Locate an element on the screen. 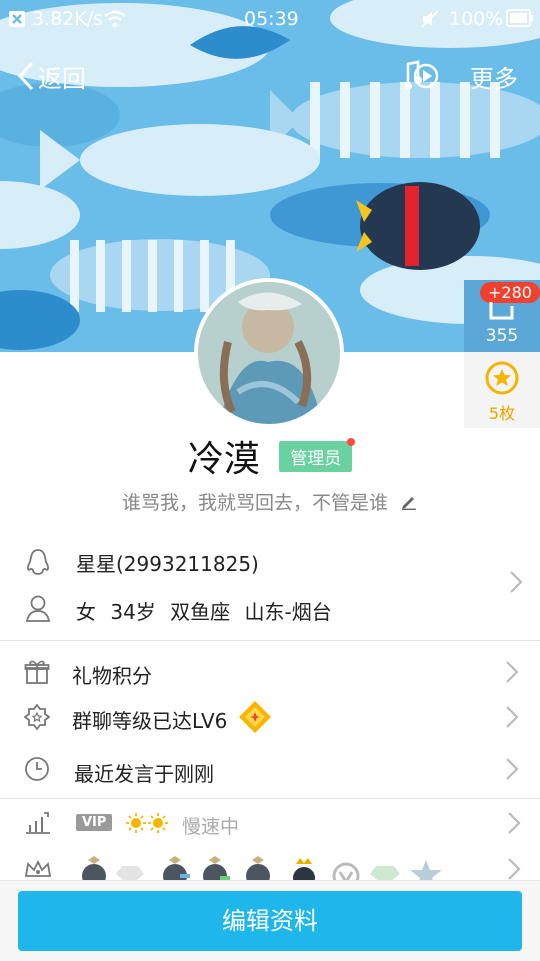 Image resolution: width=540 pixels, height=961 pixels. admin-badge: 管理员 is located at coordinates (317, 454).